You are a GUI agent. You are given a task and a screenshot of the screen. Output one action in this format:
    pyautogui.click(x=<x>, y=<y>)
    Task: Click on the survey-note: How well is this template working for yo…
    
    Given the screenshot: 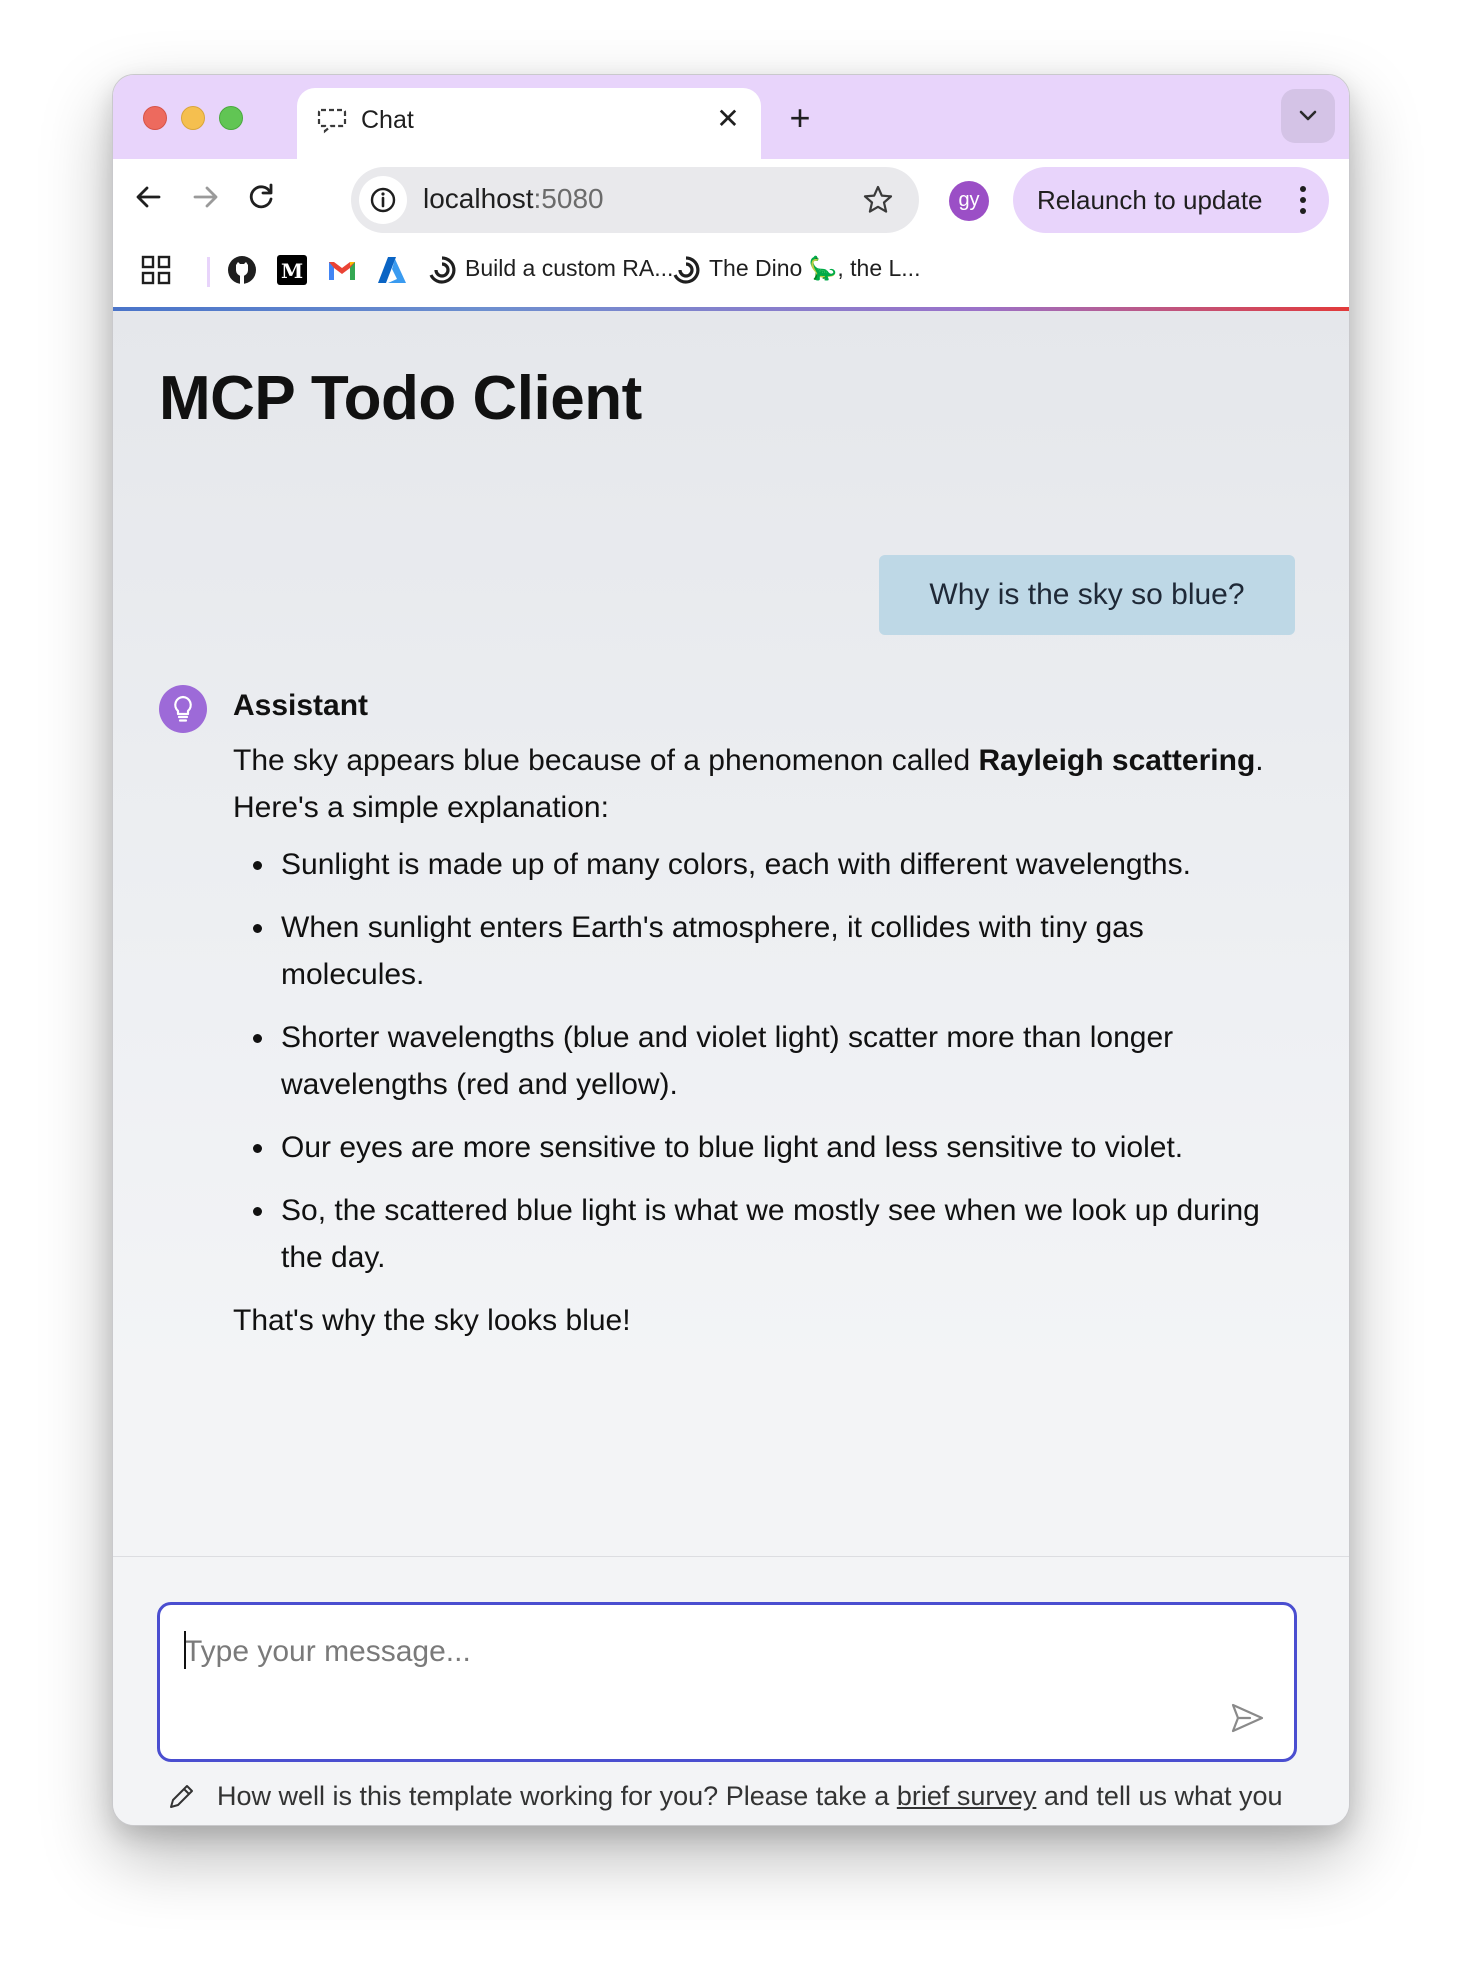 What is the action you would take?
    pyautogui.click(x=757, y=1800)
    